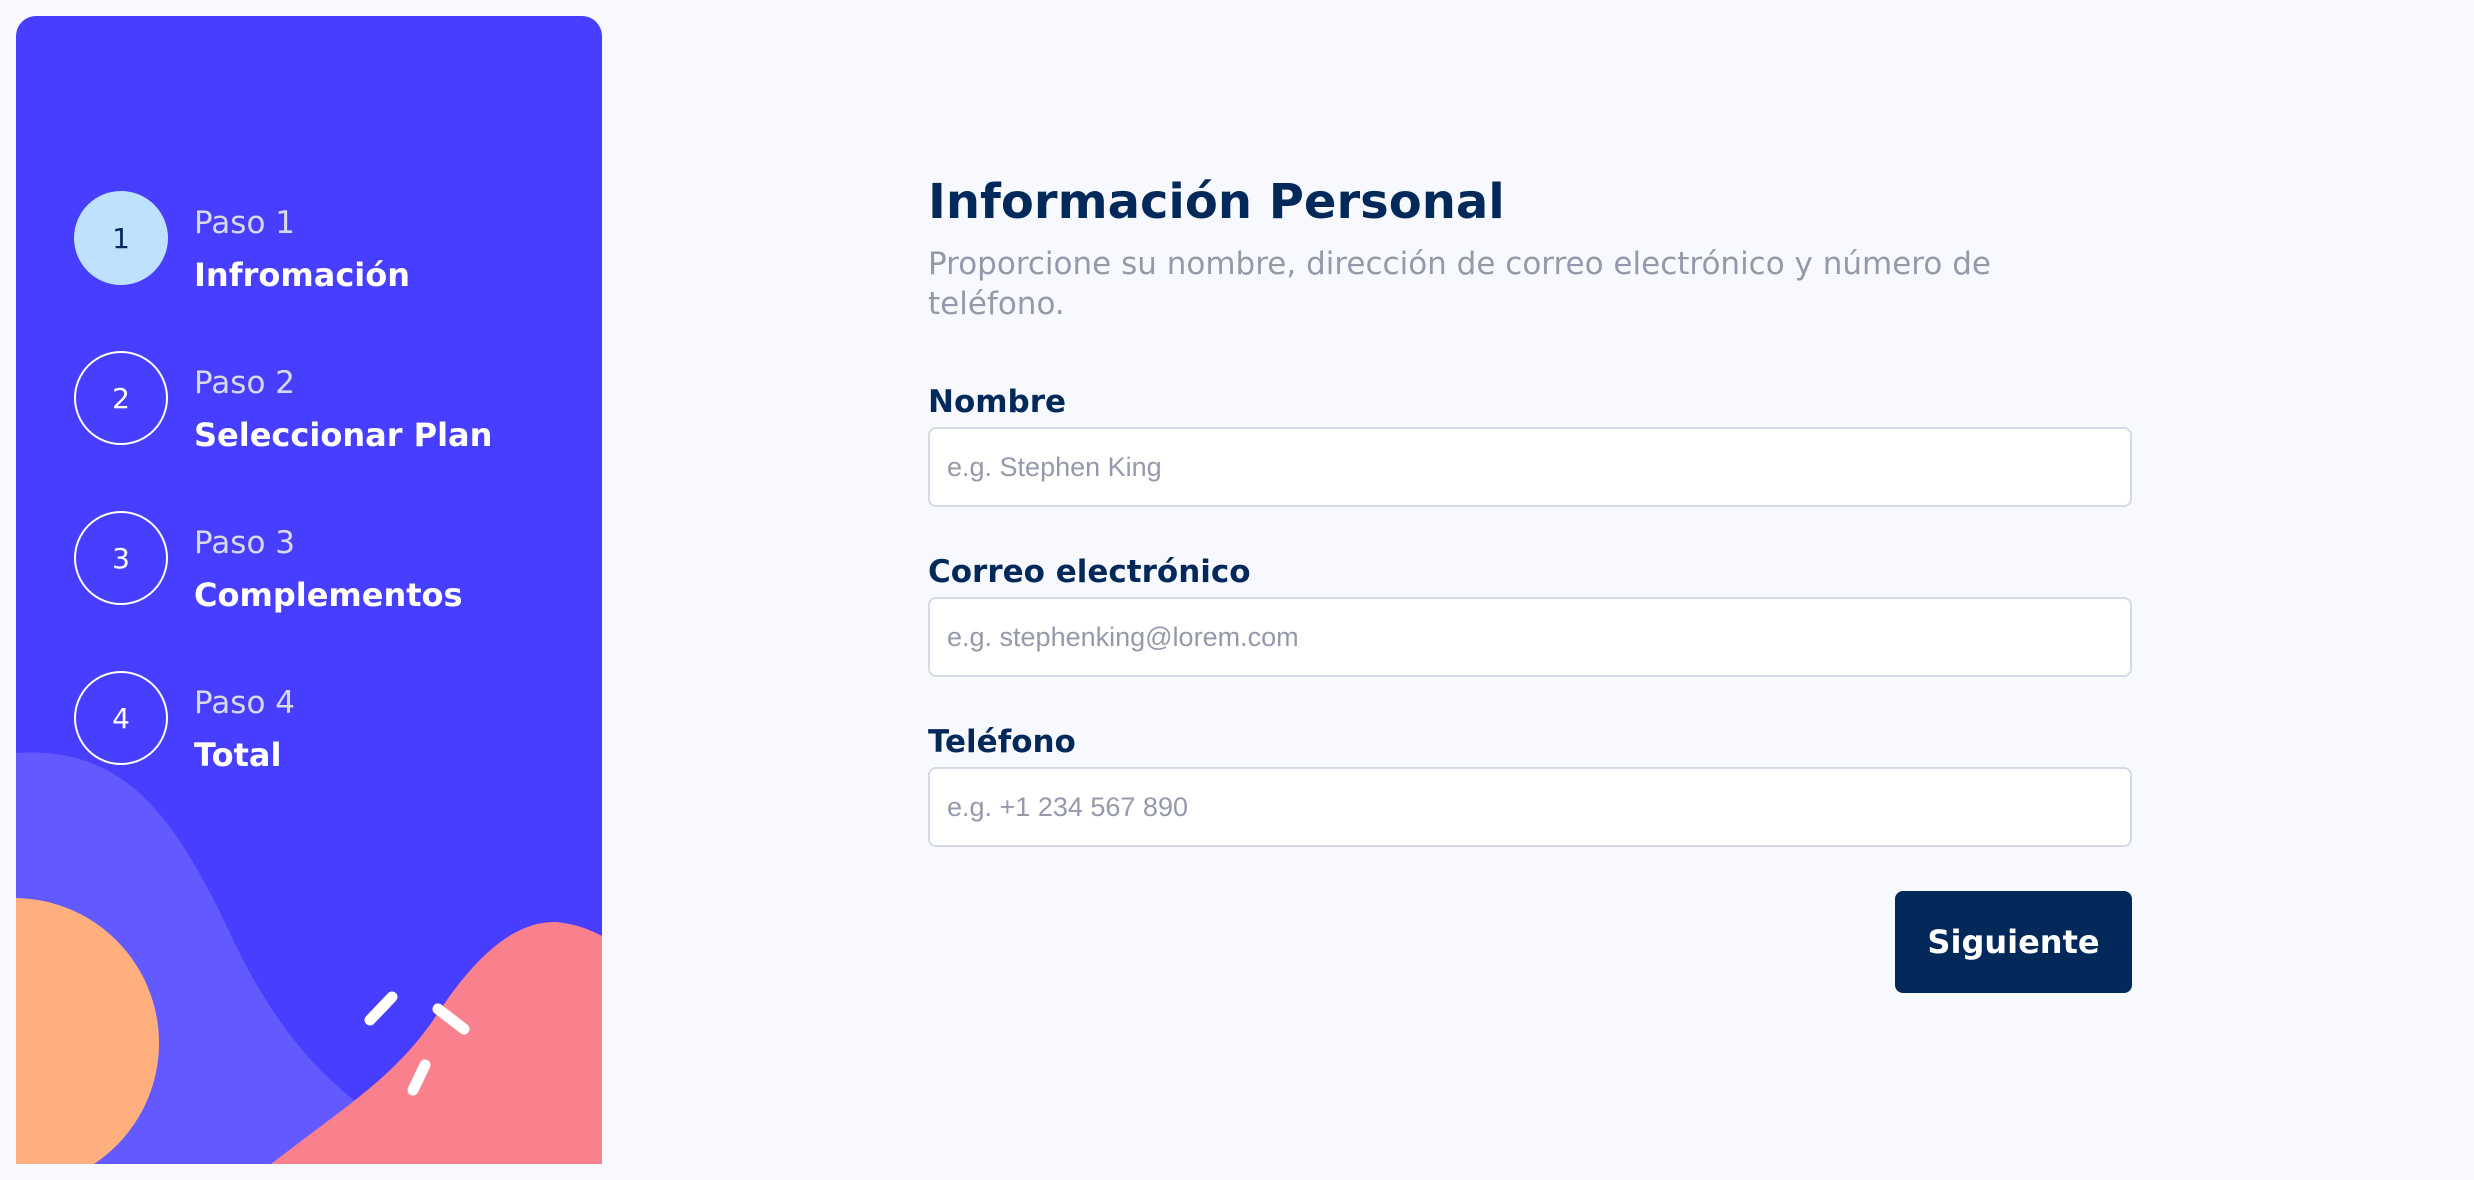 This screenshot has width=2474, height=1180. What do you see at coordinates (121, 558) in the screenshot?
I see `step-number-circle: 3` at bounding box center [121, 558].